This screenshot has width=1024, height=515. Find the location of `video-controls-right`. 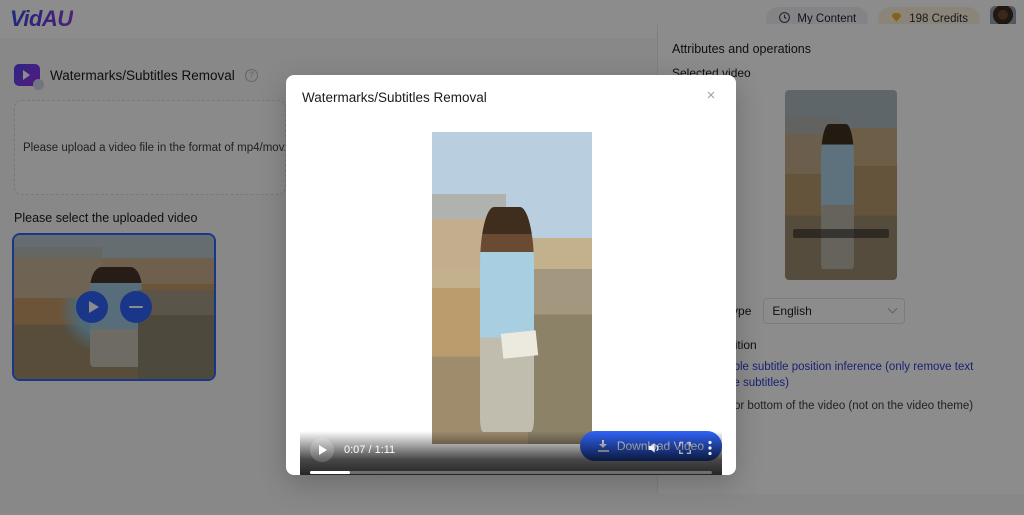

video-controls-right is located at coordinates (679, 450).